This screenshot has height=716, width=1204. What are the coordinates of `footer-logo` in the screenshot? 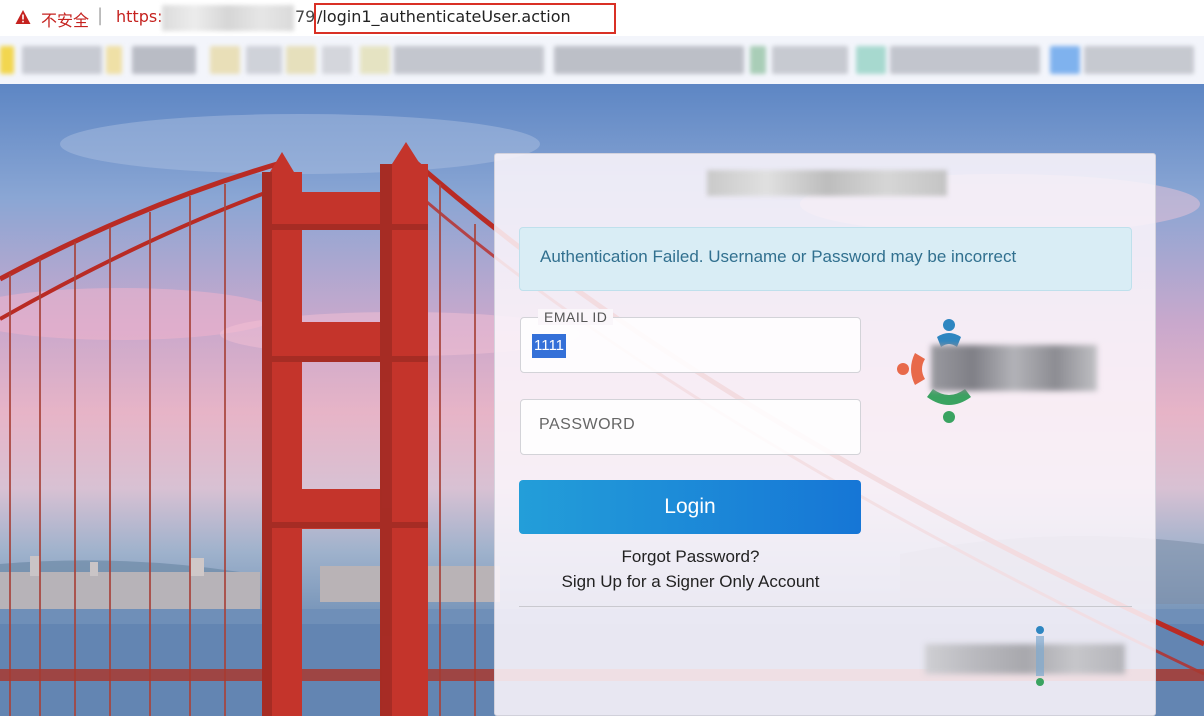 It's located at (1030, 656).